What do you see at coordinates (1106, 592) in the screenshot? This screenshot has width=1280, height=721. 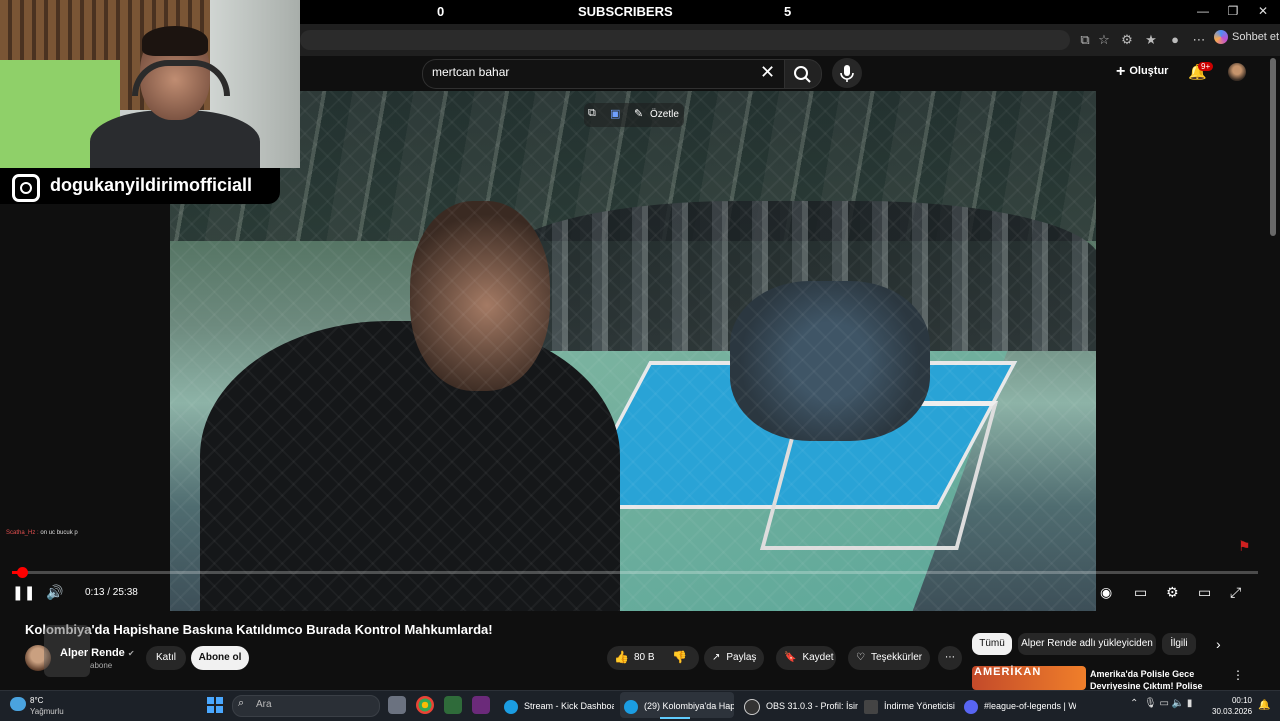 I see `autoplay-toggle: ◉` at bounding box center [1106, 592].